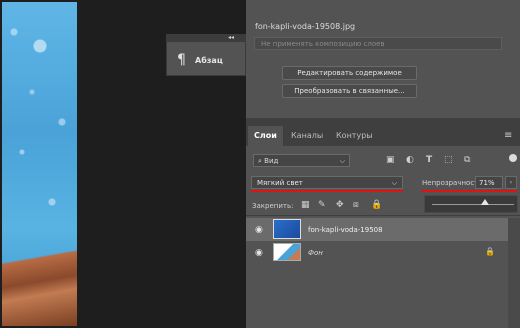 This screenshot has height=328, width=520. I want to click on blend-mode-select: Мягкий свет ⌵, so click(327, 182).